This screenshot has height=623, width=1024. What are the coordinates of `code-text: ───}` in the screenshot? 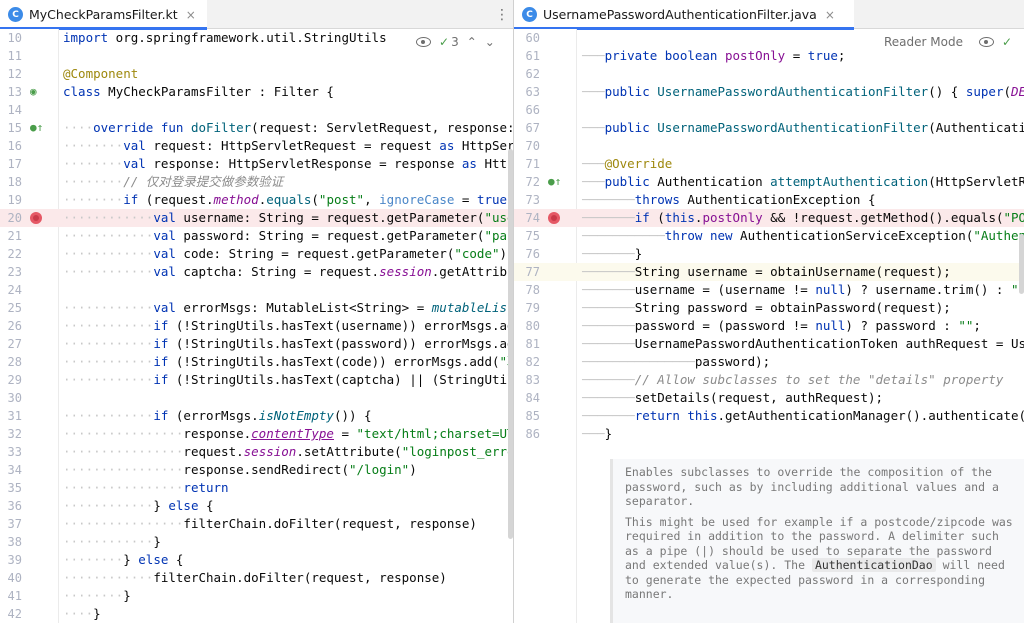 It's located at (597, 434).